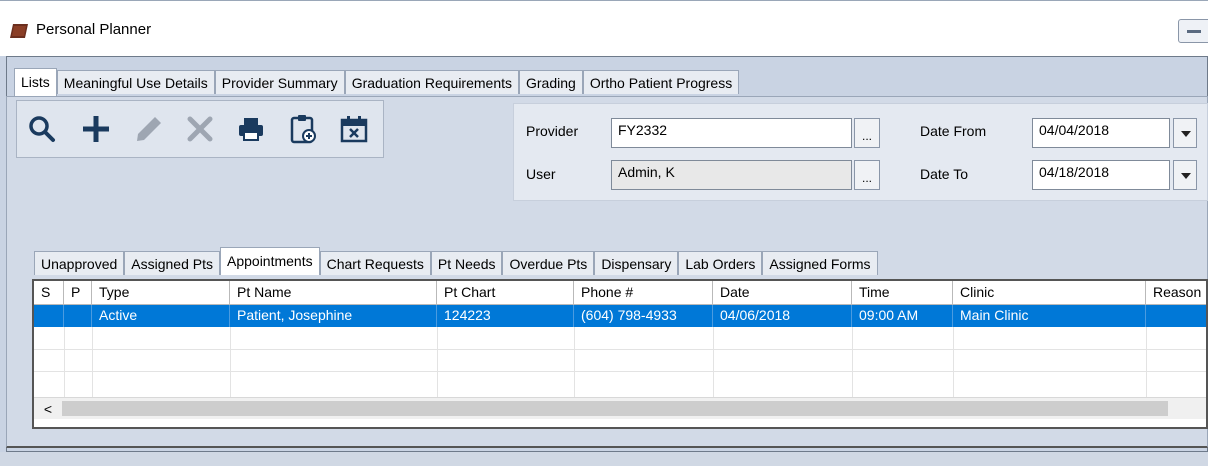 The width and height of the screenshot is (1208, 466). I want to click on tab-appointments: Appointments, so click(270, 261).